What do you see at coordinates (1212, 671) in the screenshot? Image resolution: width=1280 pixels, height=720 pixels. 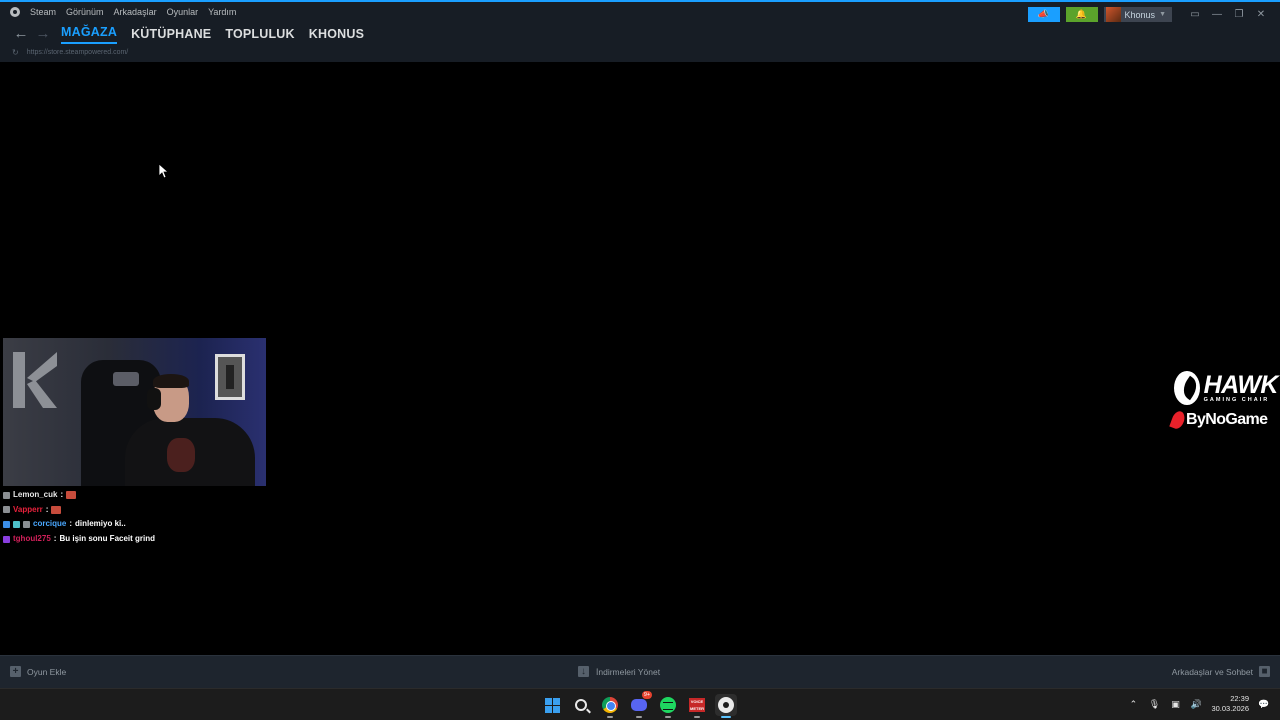 I see `friends-label: Arkadaşlar ve Sohbet` at bounding box center [1212, 671].